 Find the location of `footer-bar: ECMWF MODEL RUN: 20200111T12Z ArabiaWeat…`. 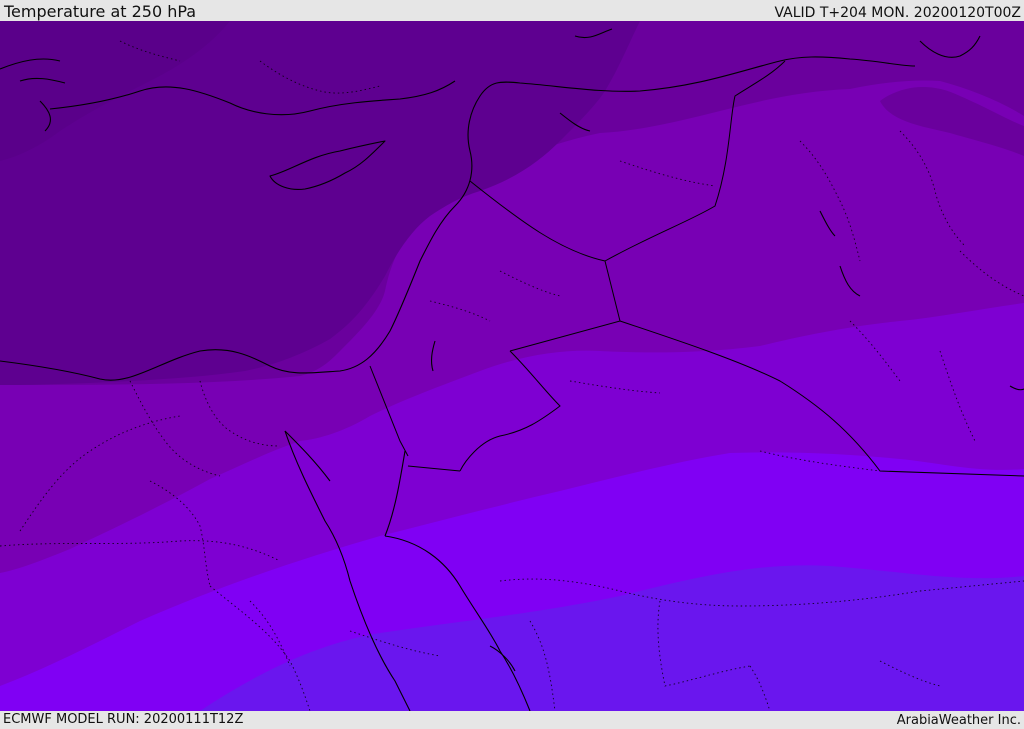

footer-bar: ECMWF MODEL RUN: 20200111T12Z ArabiaWeat… is located at coordinates (512, 720).